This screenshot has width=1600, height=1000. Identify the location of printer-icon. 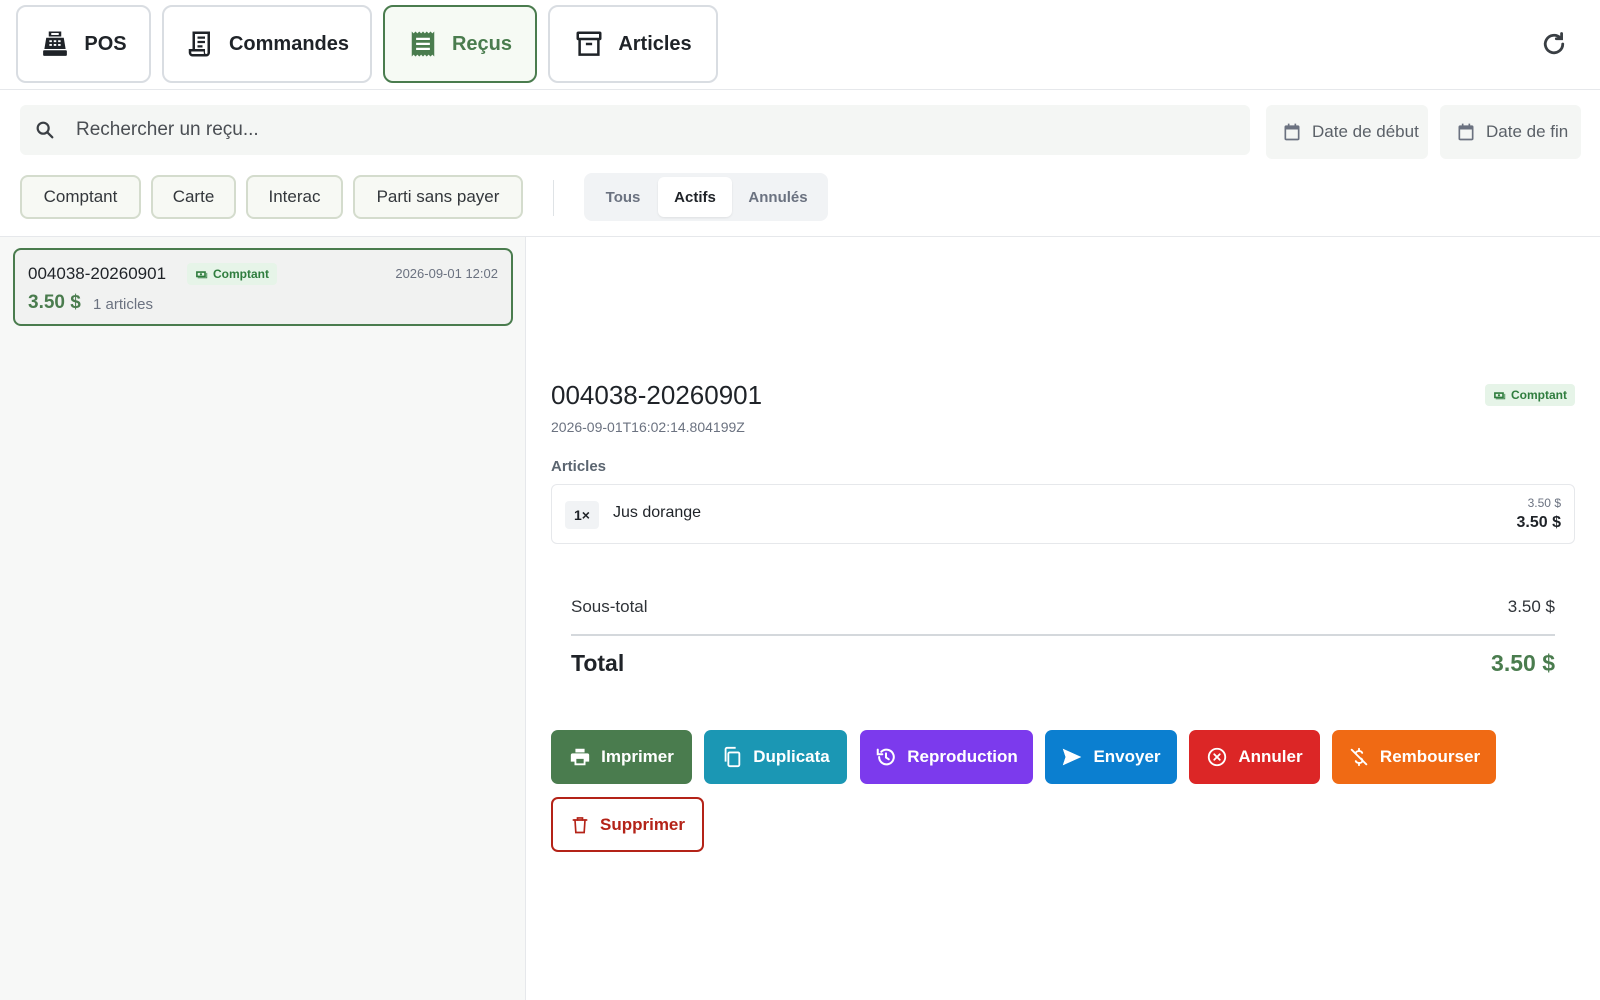
(580, 757).